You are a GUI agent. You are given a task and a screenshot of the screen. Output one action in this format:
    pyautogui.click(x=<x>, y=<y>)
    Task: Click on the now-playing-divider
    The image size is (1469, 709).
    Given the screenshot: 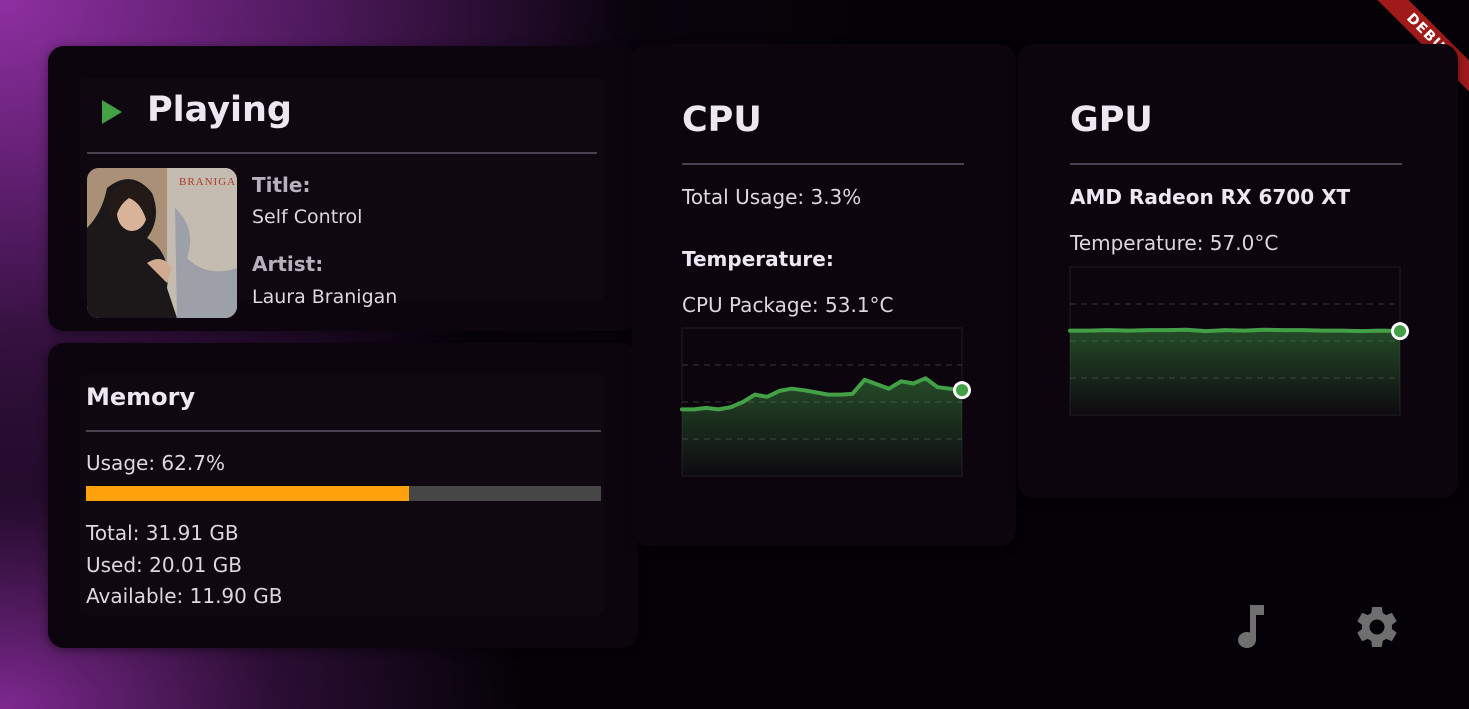 What is the action you would take?
    pyautogui.click(x=342, y=153)
    